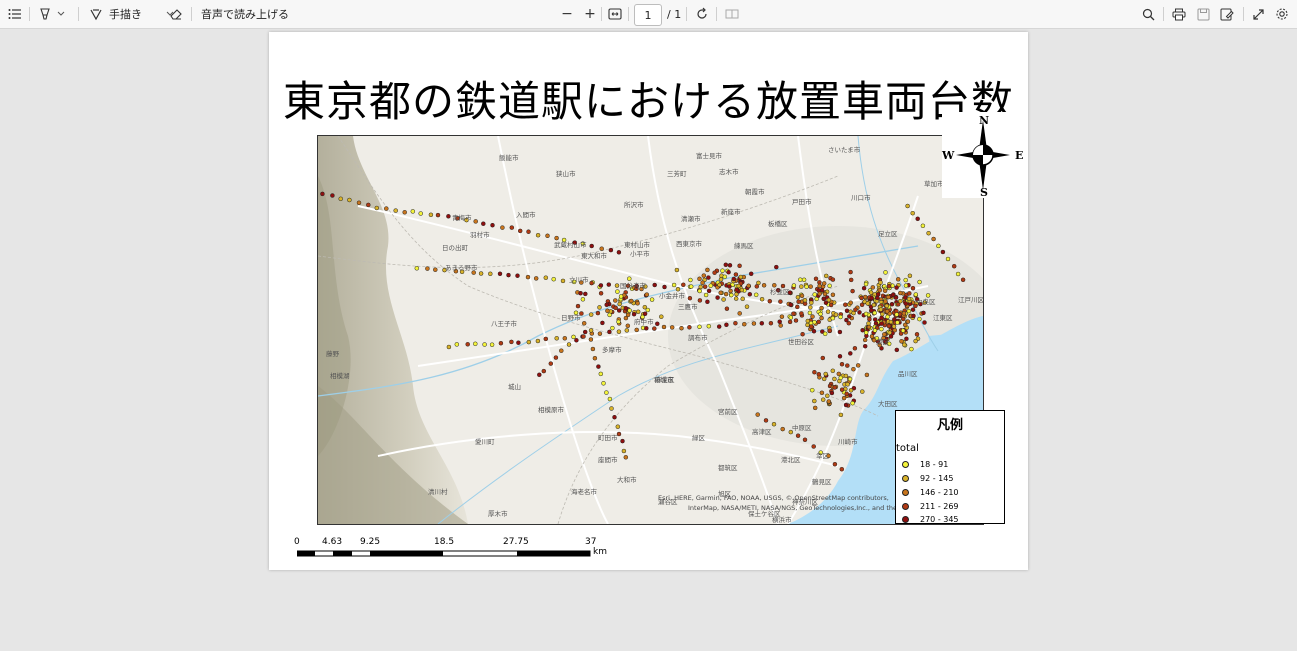 The image size is (1297, 651). What do you see at coordinates (627, 480) in the screenshot?
I see `place-label: 大和市` at bounding box center [627, 480].